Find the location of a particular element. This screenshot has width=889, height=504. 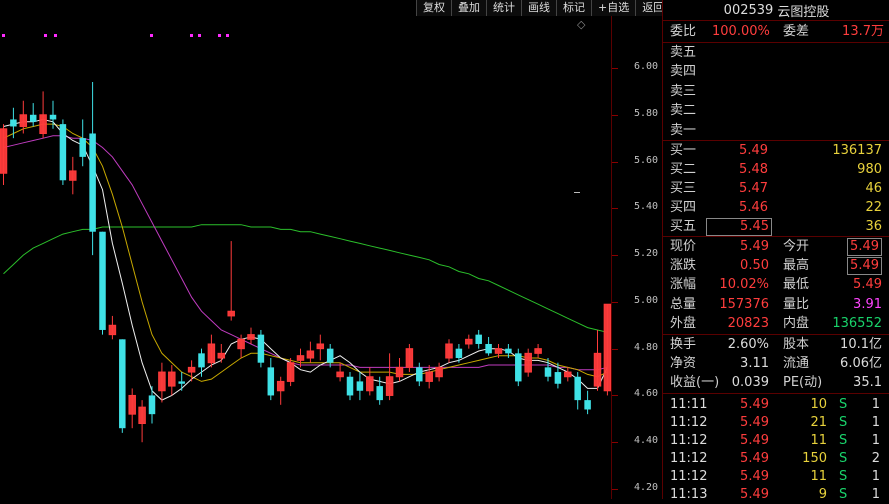

overlay-button: 叠加 is located at coordinates (468, 8).